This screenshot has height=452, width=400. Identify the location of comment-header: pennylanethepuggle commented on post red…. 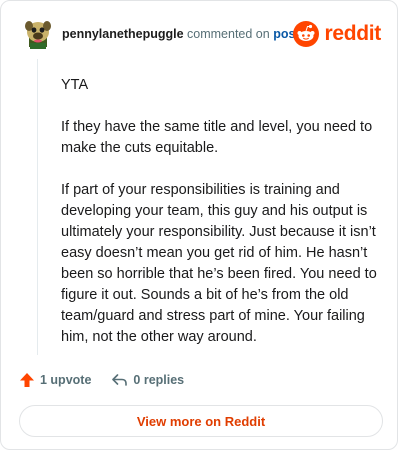
(199, 35).